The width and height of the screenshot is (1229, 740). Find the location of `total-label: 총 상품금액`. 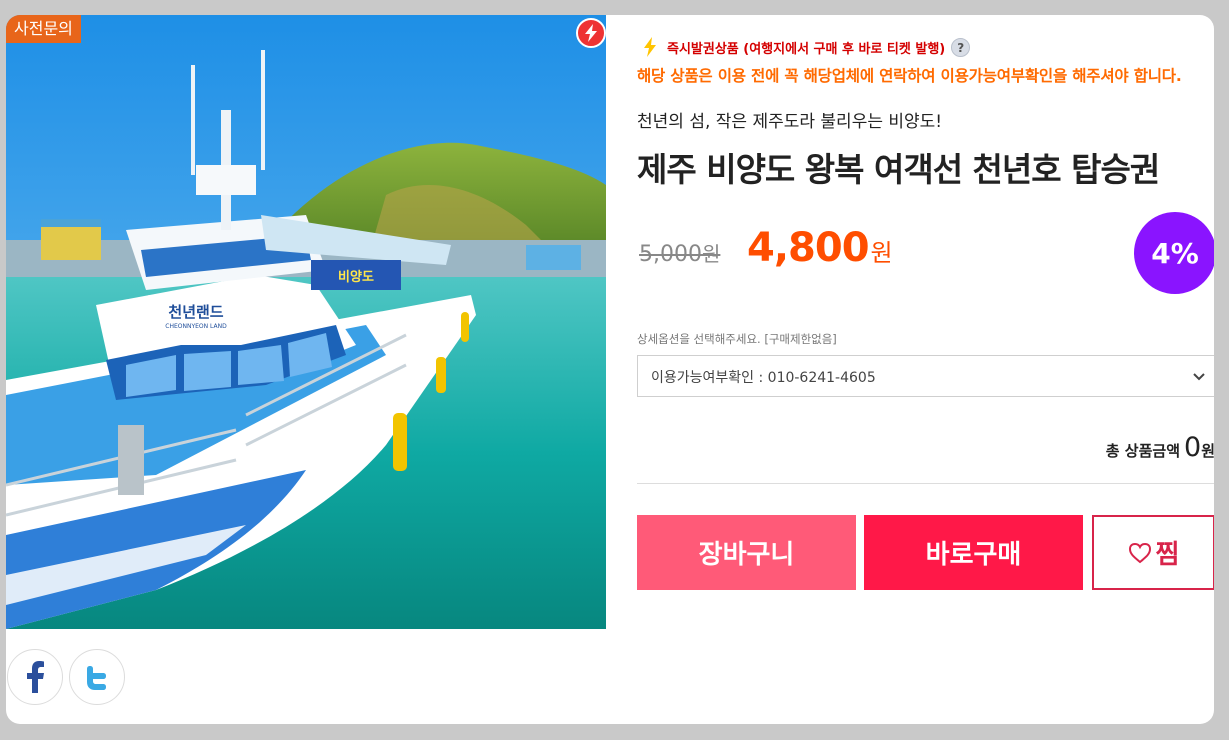

total-label: 총 상품금액 is located at coordinates (1142, 451).